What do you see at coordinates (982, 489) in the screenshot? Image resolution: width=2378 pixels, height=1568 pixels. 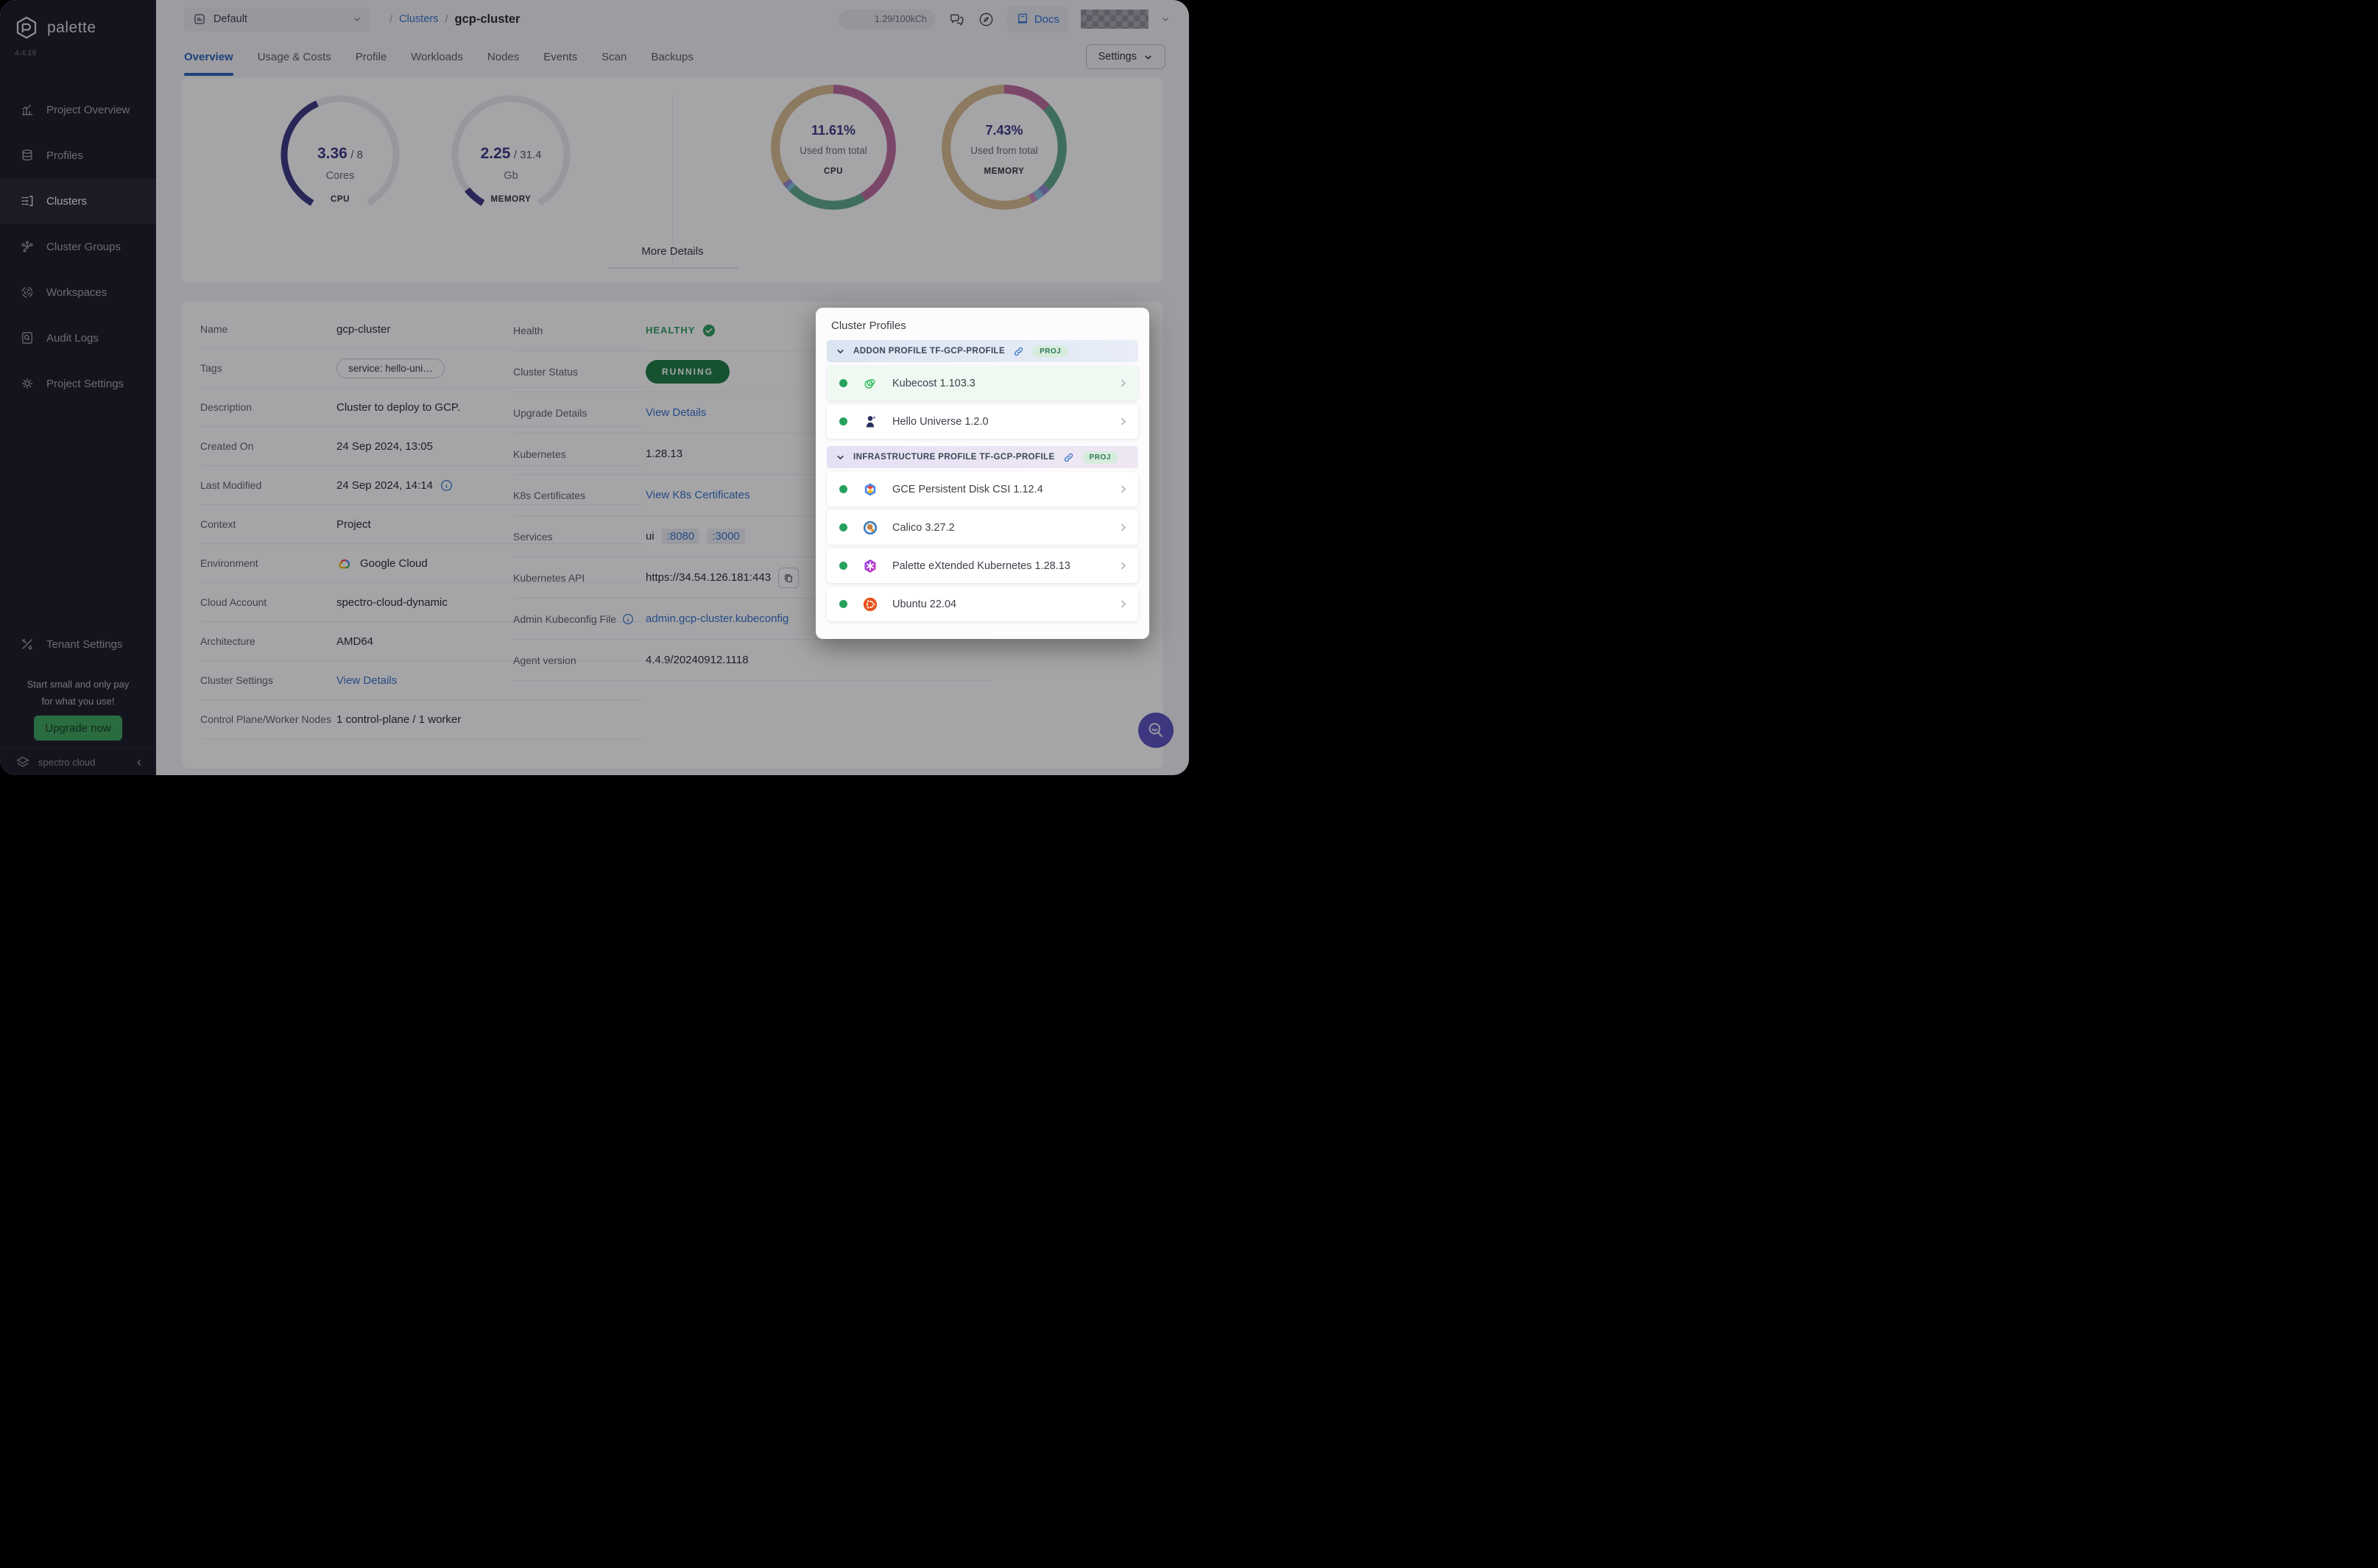 I see `profile-layer-gce-disk: GCE Persistent Disk CSI 1.12.4` at bounding box center [982, 489].